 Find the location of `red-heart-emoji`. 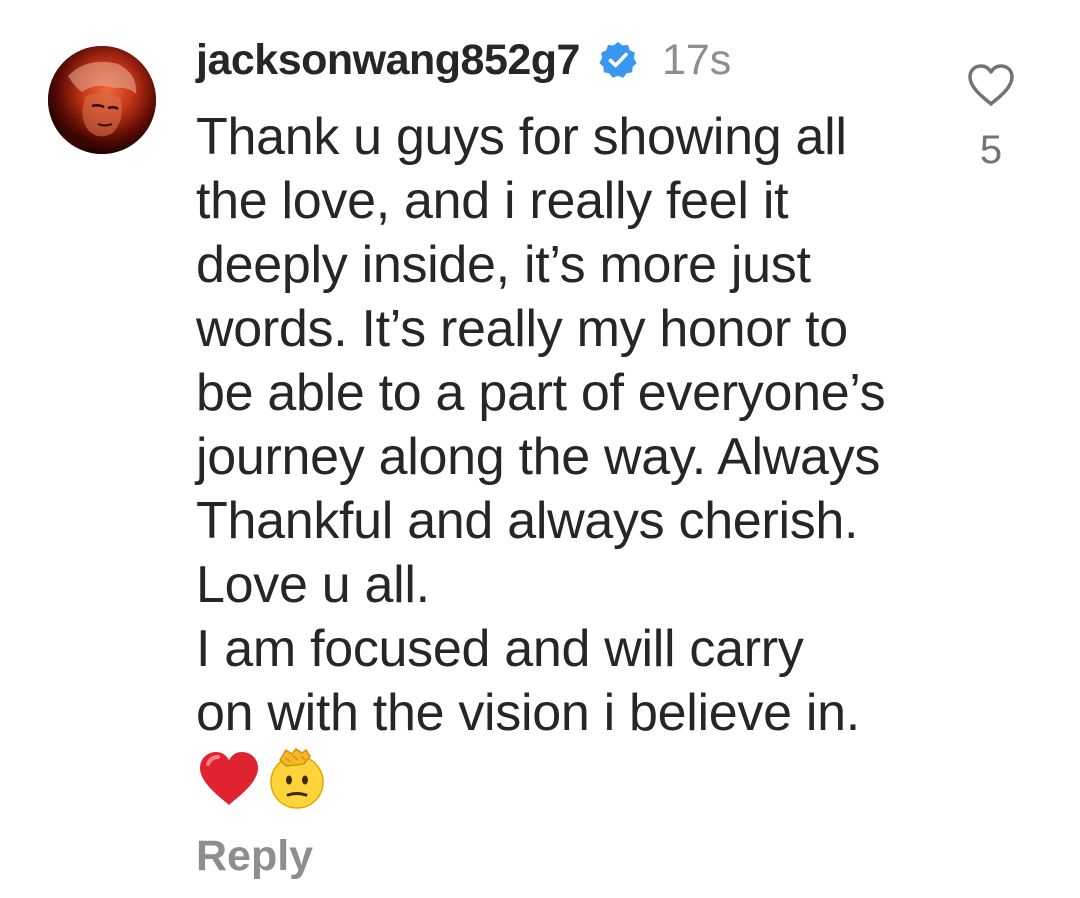

red-heart-emoji is located at coordinates (229, 778).